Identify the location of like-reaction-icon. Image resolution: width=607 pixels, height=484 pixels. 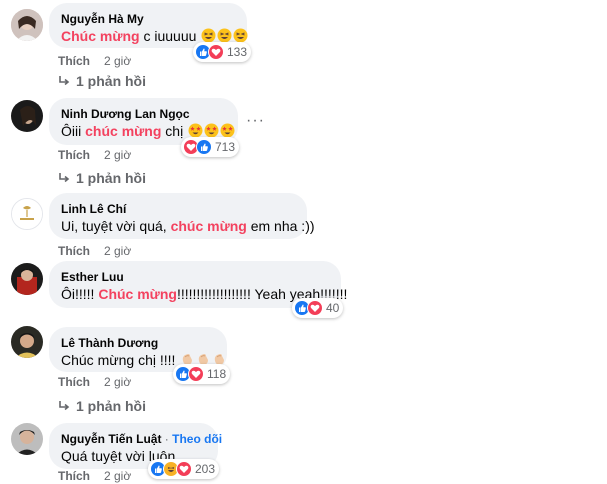
(204, 147).